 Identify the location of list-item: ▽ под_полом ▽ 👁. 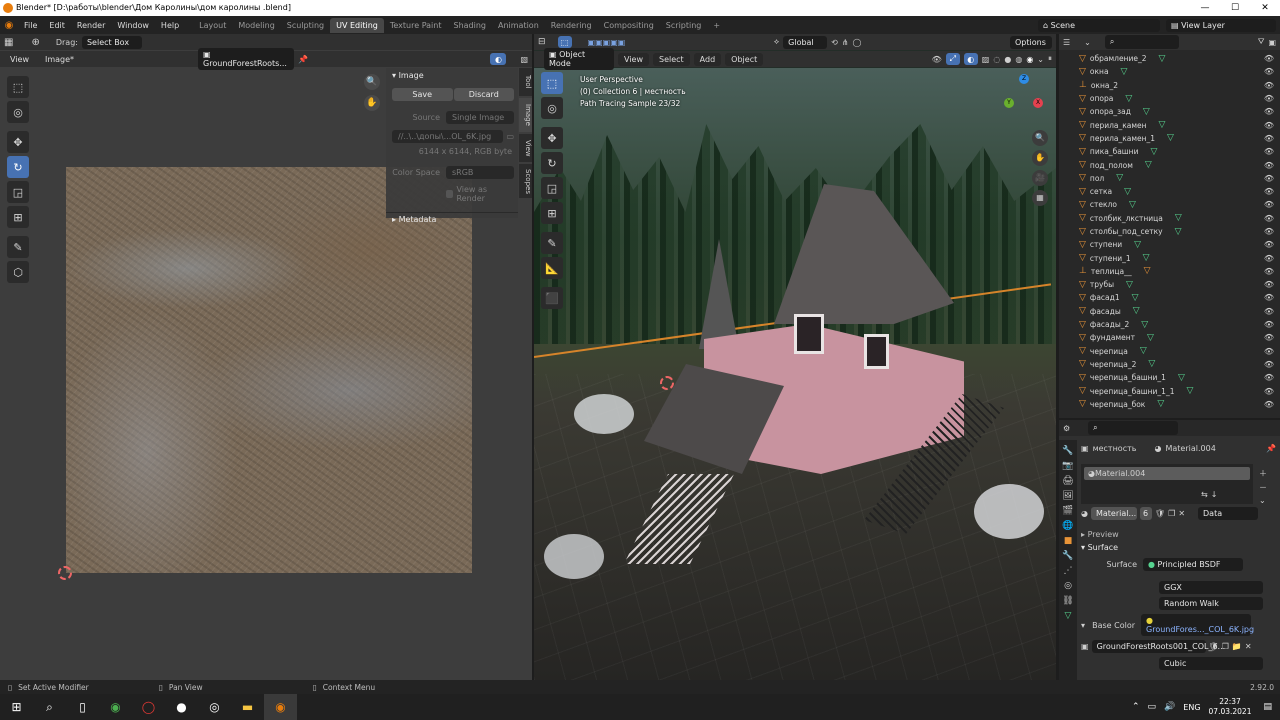
(1169, 164).